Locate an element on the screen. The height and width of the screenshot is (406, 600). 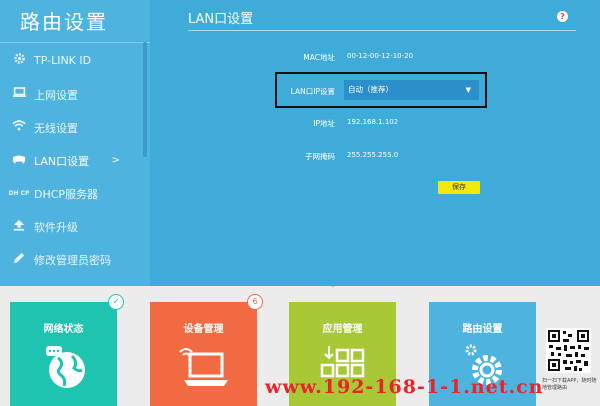
save-button: 保存 is located at coordinates (459, 187).